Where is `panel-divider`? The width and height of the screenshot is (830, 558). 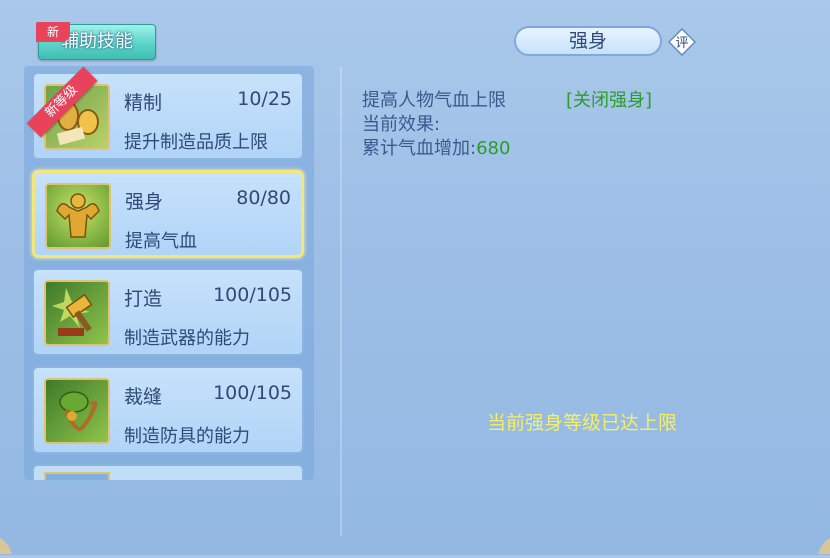
panel-divider is located at coordinates (341, 301).